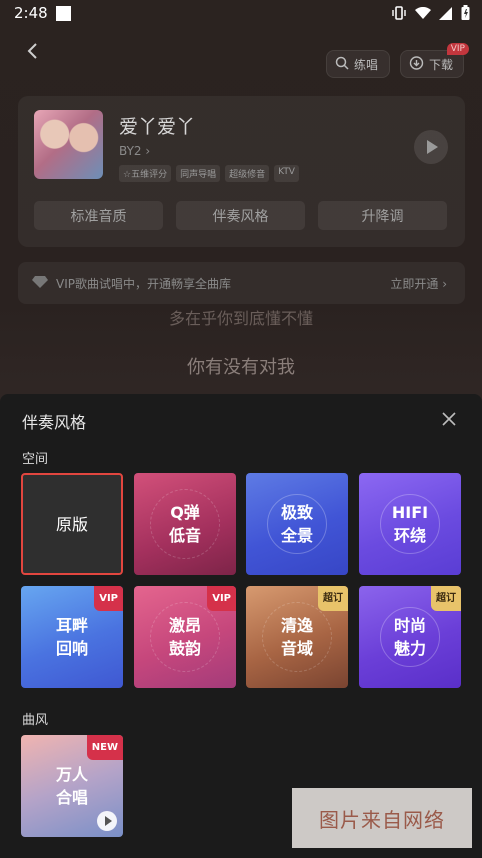  I want to click on tile-label: 极致 全景, so click(296, 524).